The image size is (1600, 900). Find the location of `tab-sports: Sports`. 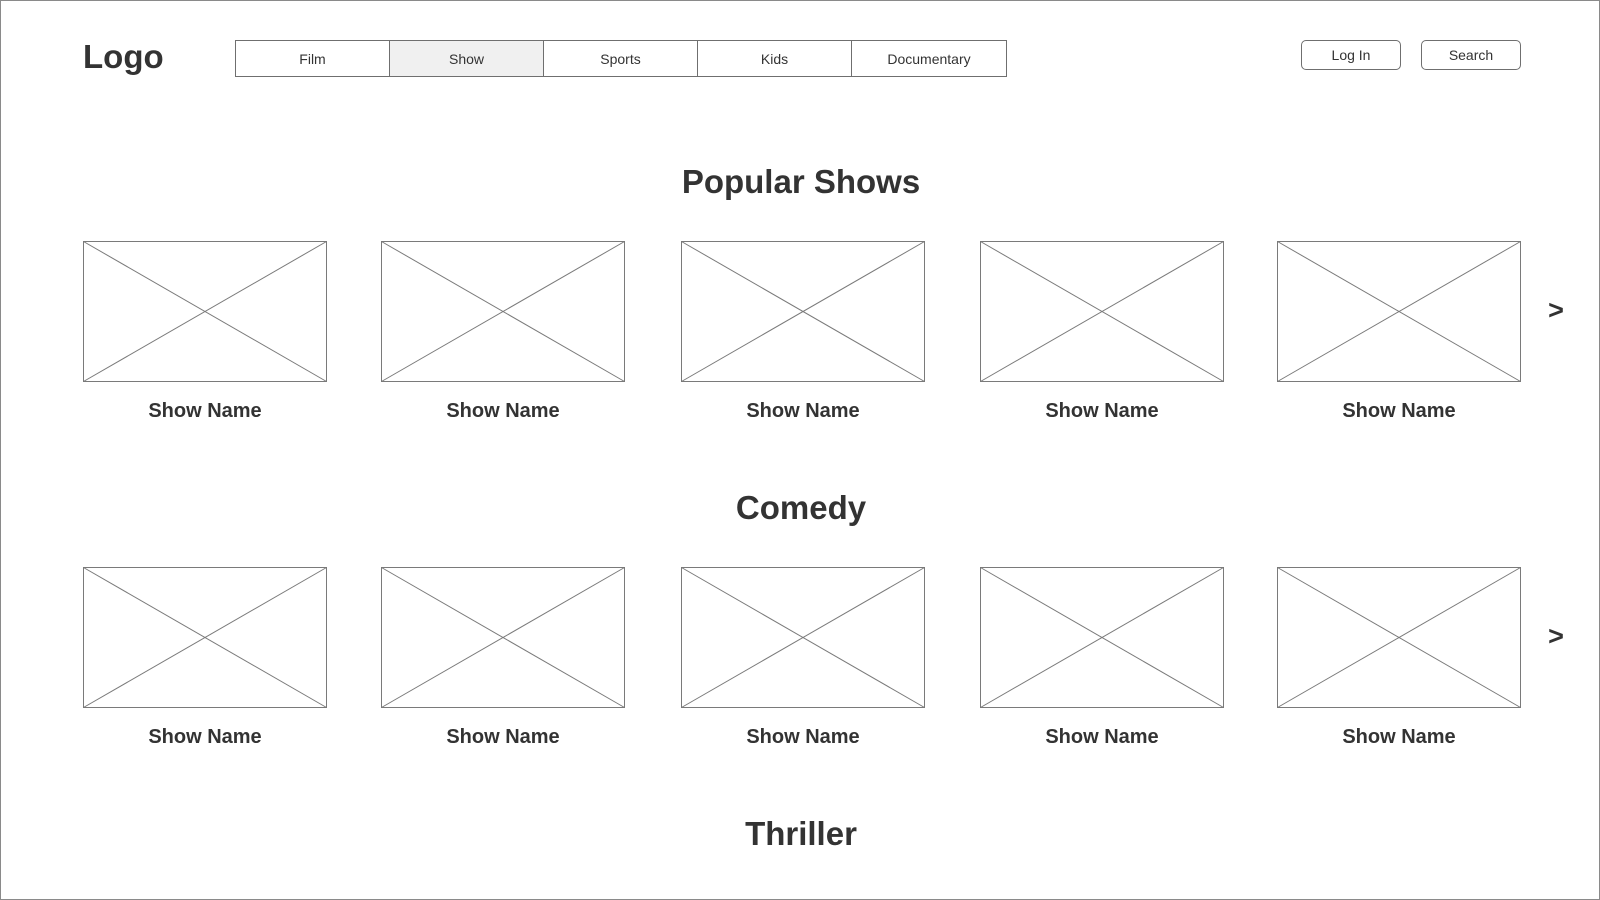

tab-sports: Sports is located at coordinates (621, 58).